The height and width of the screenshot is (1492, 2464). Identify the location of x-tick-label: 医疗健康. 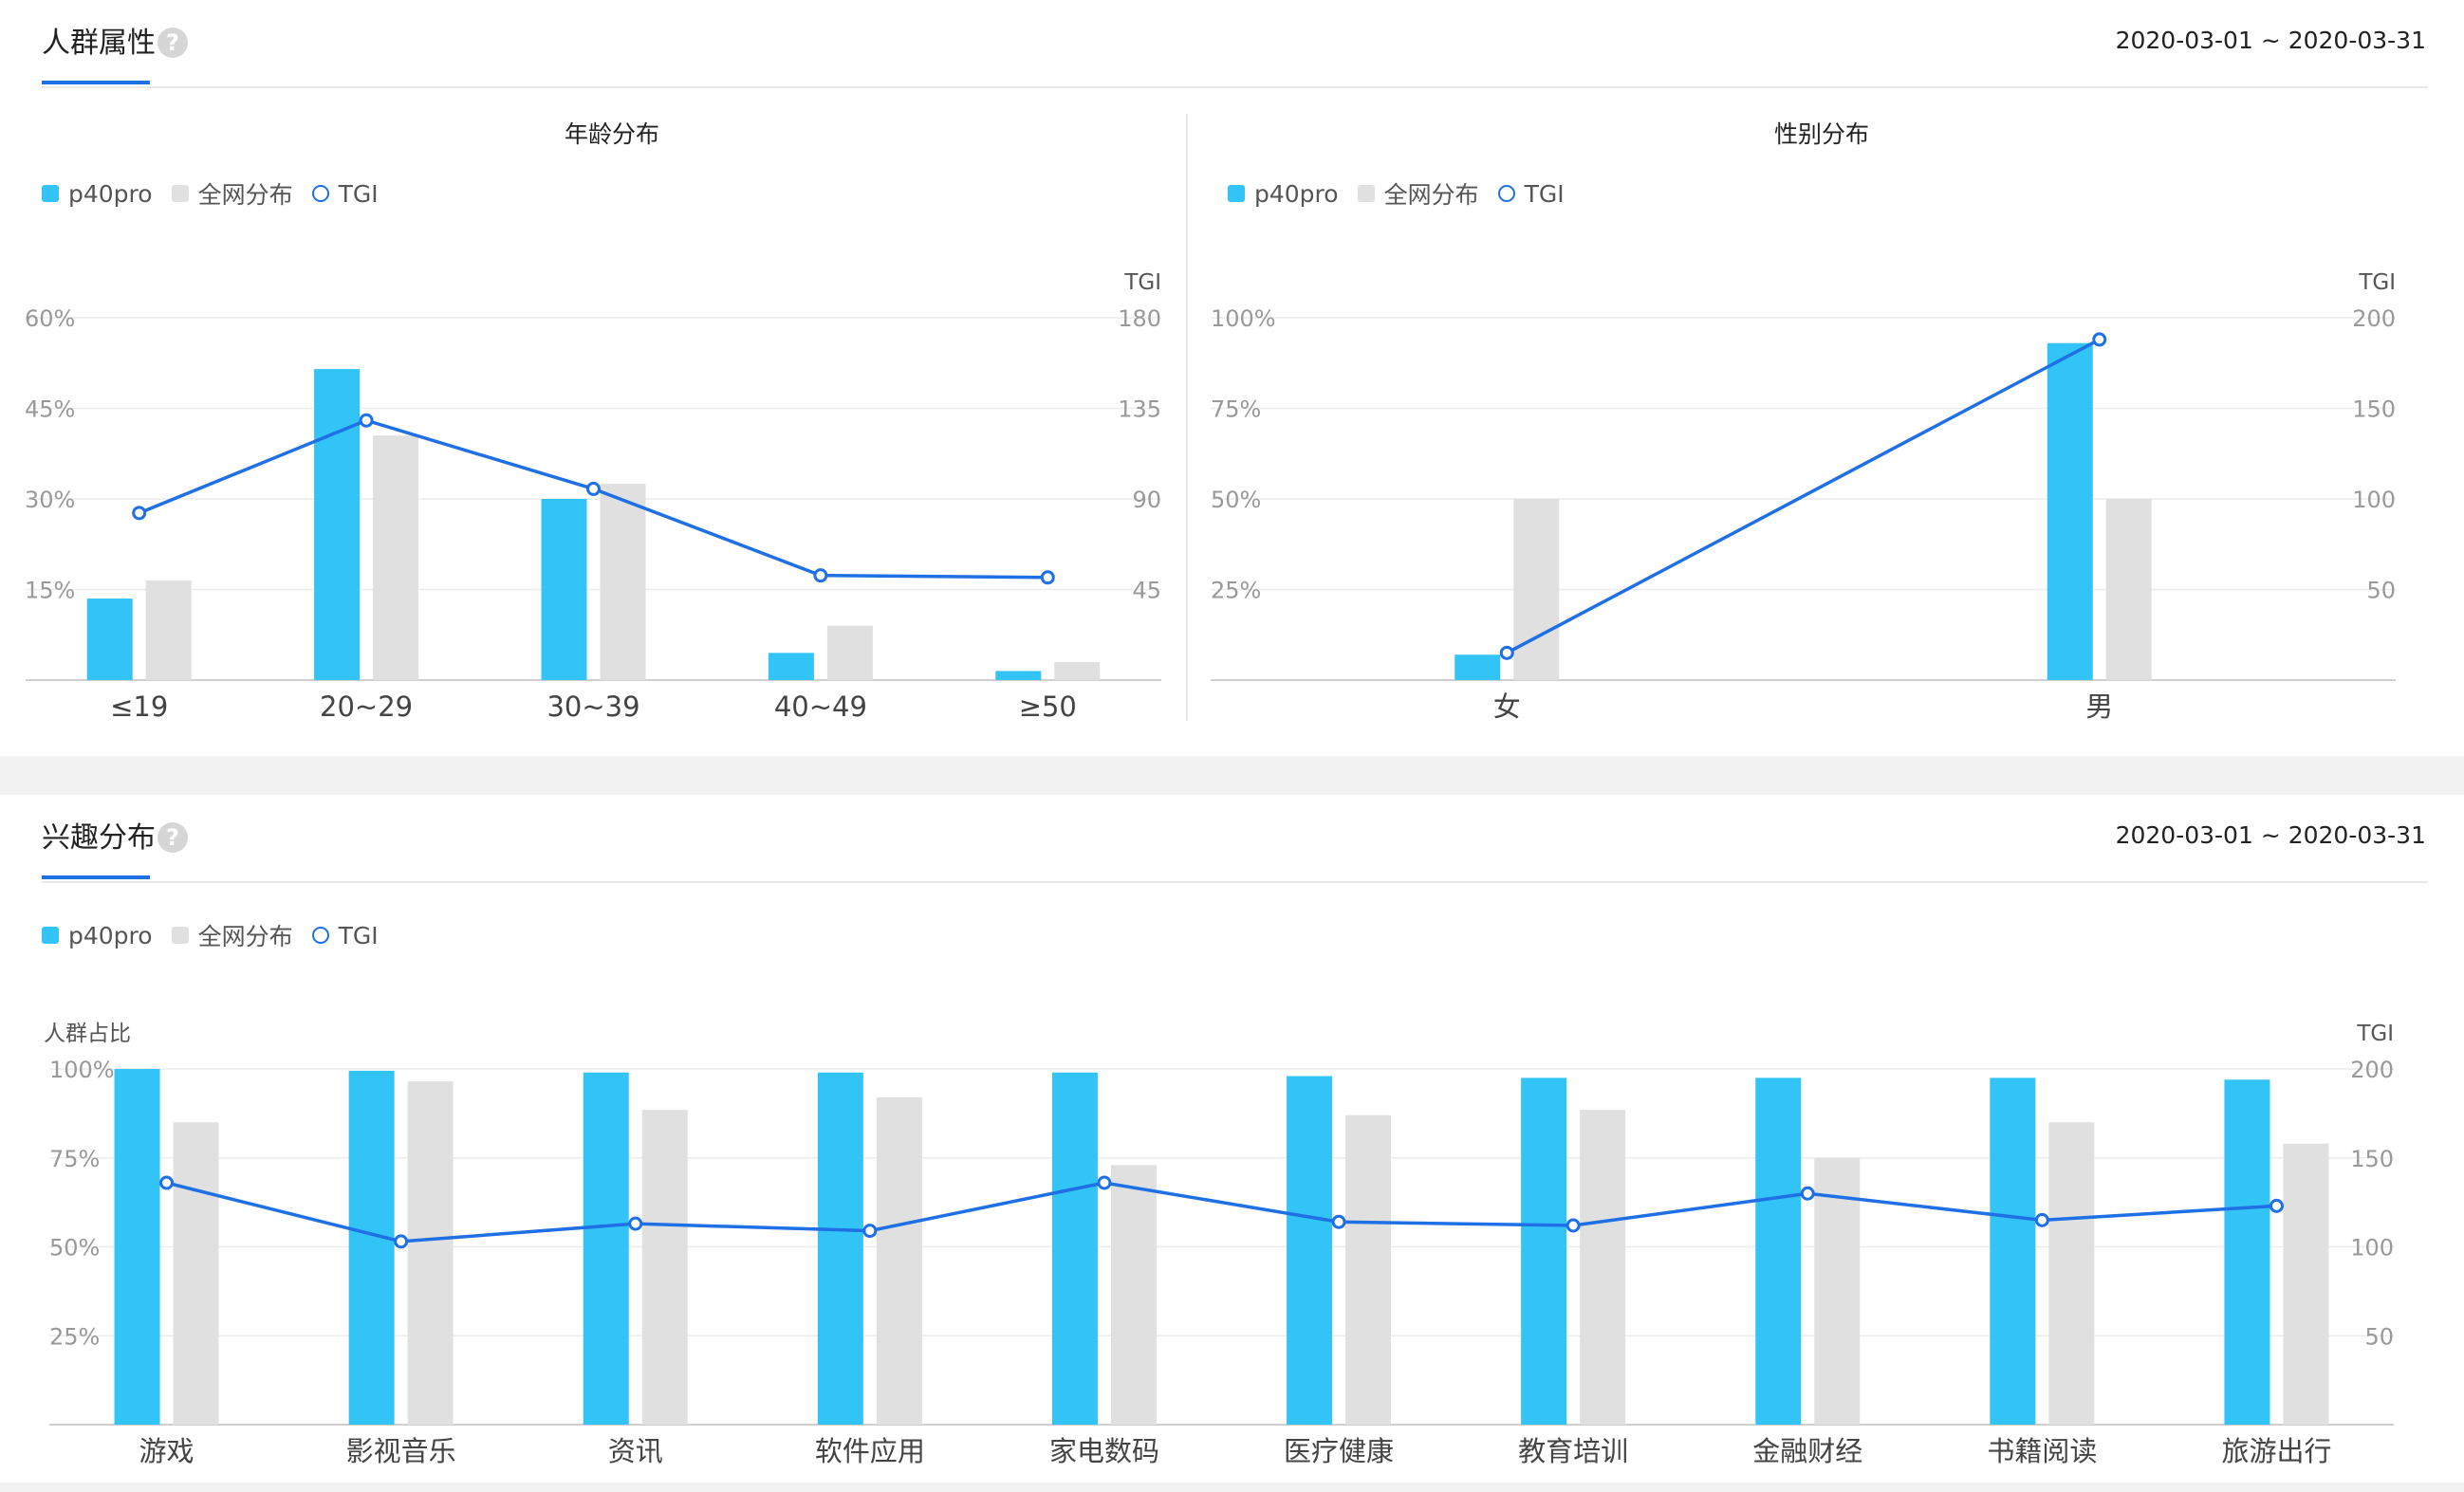
(1339, 1451).